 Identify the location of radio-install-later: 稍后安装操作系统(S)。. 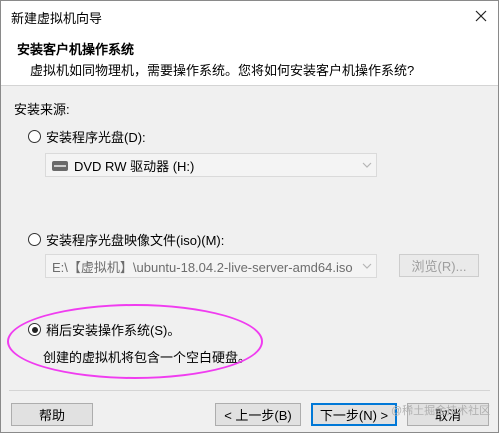
(104, 329).